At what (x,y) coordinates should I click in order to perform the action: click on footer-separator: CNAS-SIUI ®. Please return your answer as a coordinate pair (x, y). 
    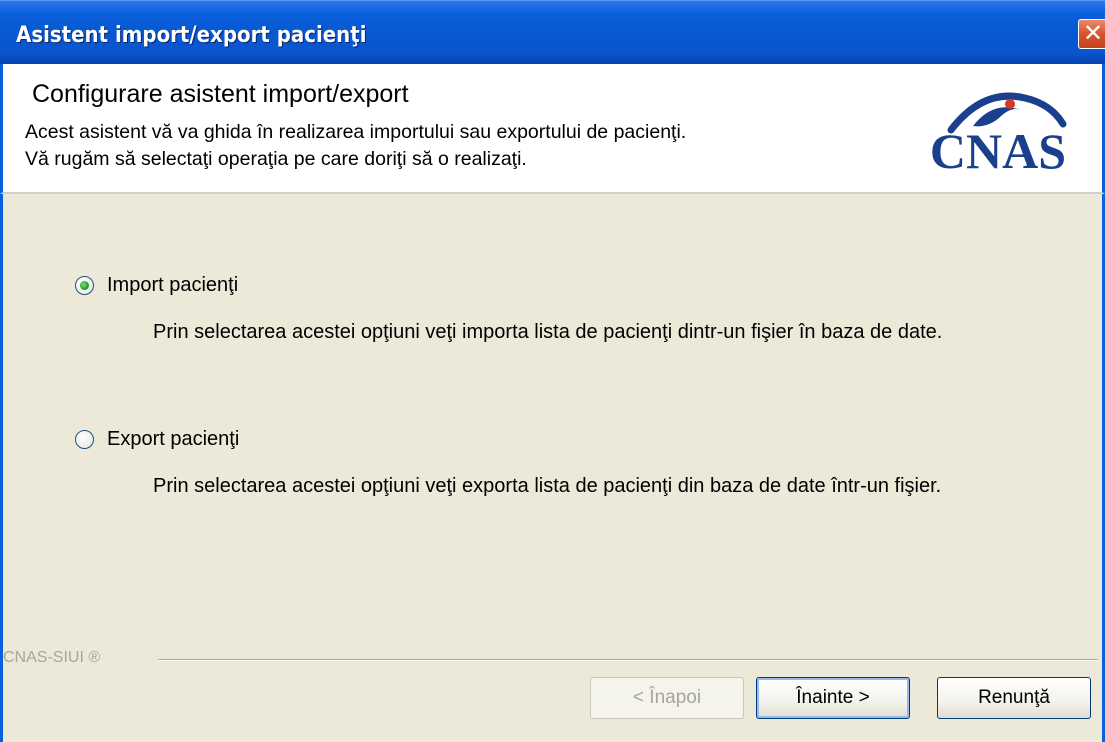
    Looking at the image, I should click on (554, 659).